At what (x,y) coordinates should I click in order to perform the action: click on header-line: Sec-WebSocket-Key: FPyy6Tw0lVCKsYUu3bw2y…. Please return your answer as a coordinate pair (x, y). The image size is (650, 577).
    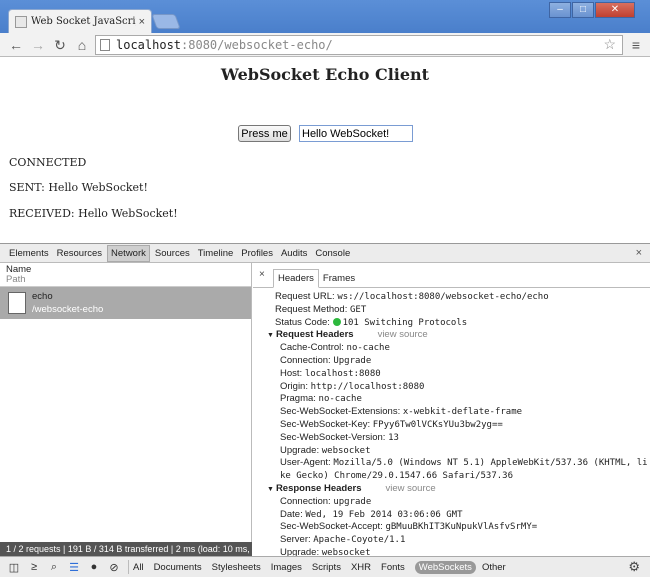
    Looking at the image, I should click on (391, 424).